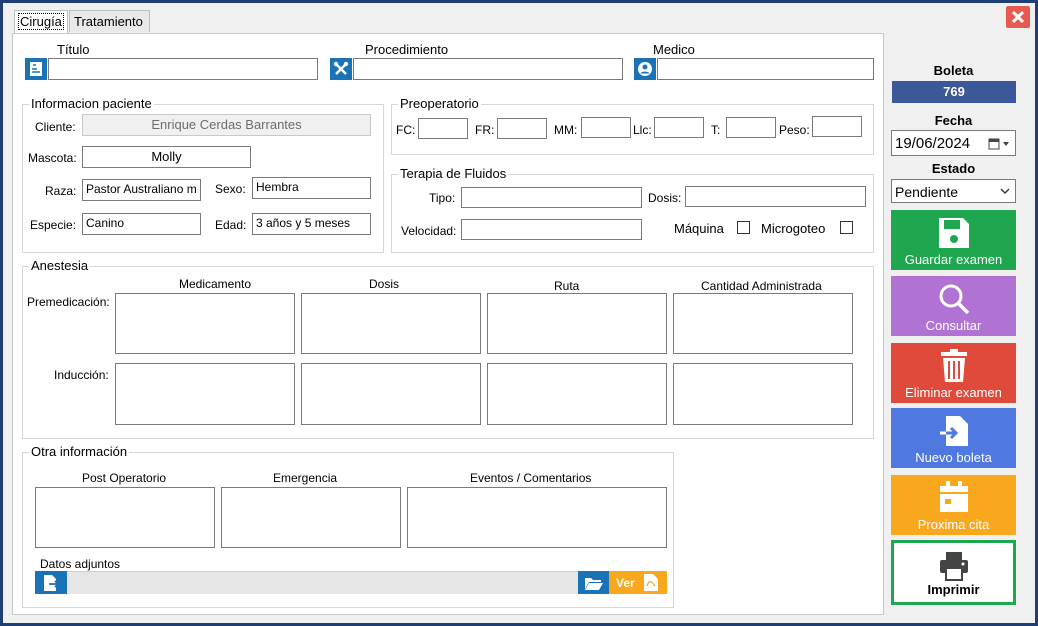 The height and width of the screenshot is (626, 1038). What do you see at coordinates (322, 582) in the screenshot?
I see `attachment-path-field` at bounding box center [322, 582].